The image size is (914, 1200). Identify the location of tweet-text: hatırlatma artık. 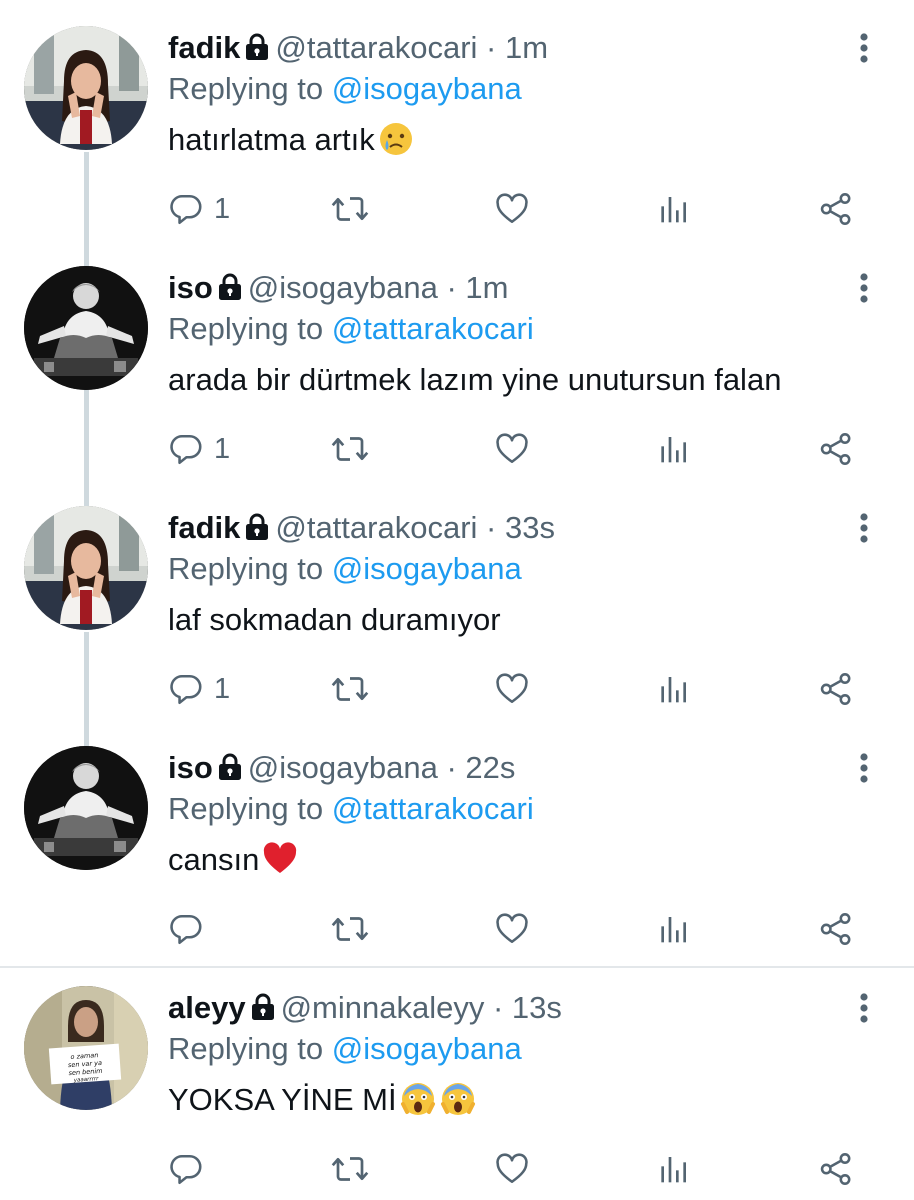
(291, 140).